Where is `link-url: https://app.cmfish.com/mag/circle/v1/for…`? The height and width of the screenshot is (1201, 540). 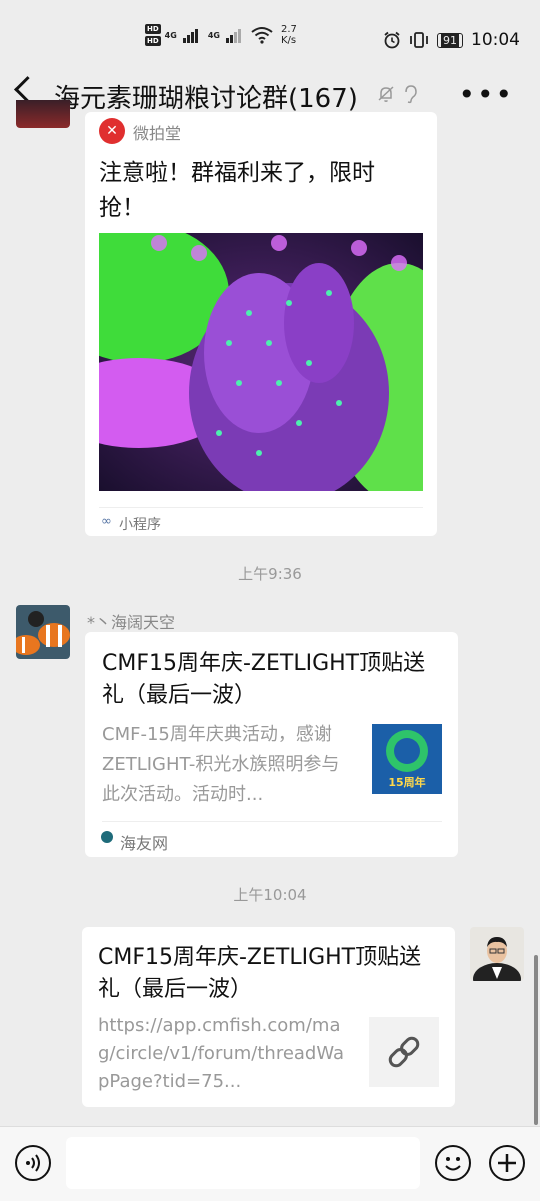
link-url: https://app.cmfish.com/mag/circle/v1/for… is located at coordinates (221, 1053).